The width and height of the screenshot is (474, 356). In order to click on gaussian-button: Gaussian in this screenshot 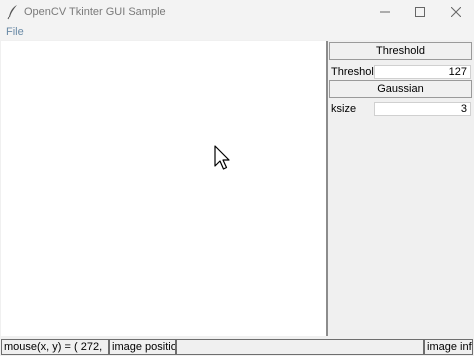, I will do `click(400, 89)`.